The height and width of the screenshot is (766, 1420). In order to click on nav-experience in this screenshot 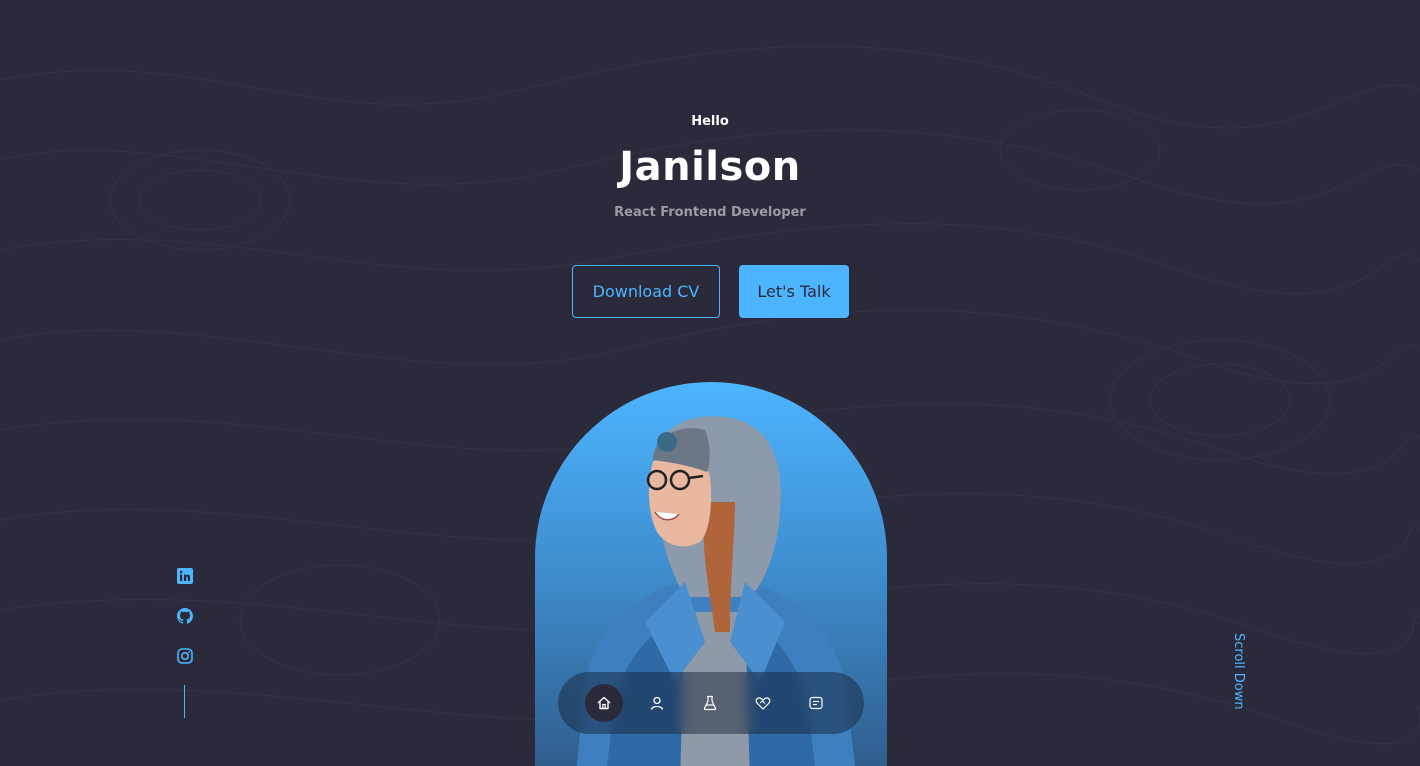, I will do `click(710, 703)`.